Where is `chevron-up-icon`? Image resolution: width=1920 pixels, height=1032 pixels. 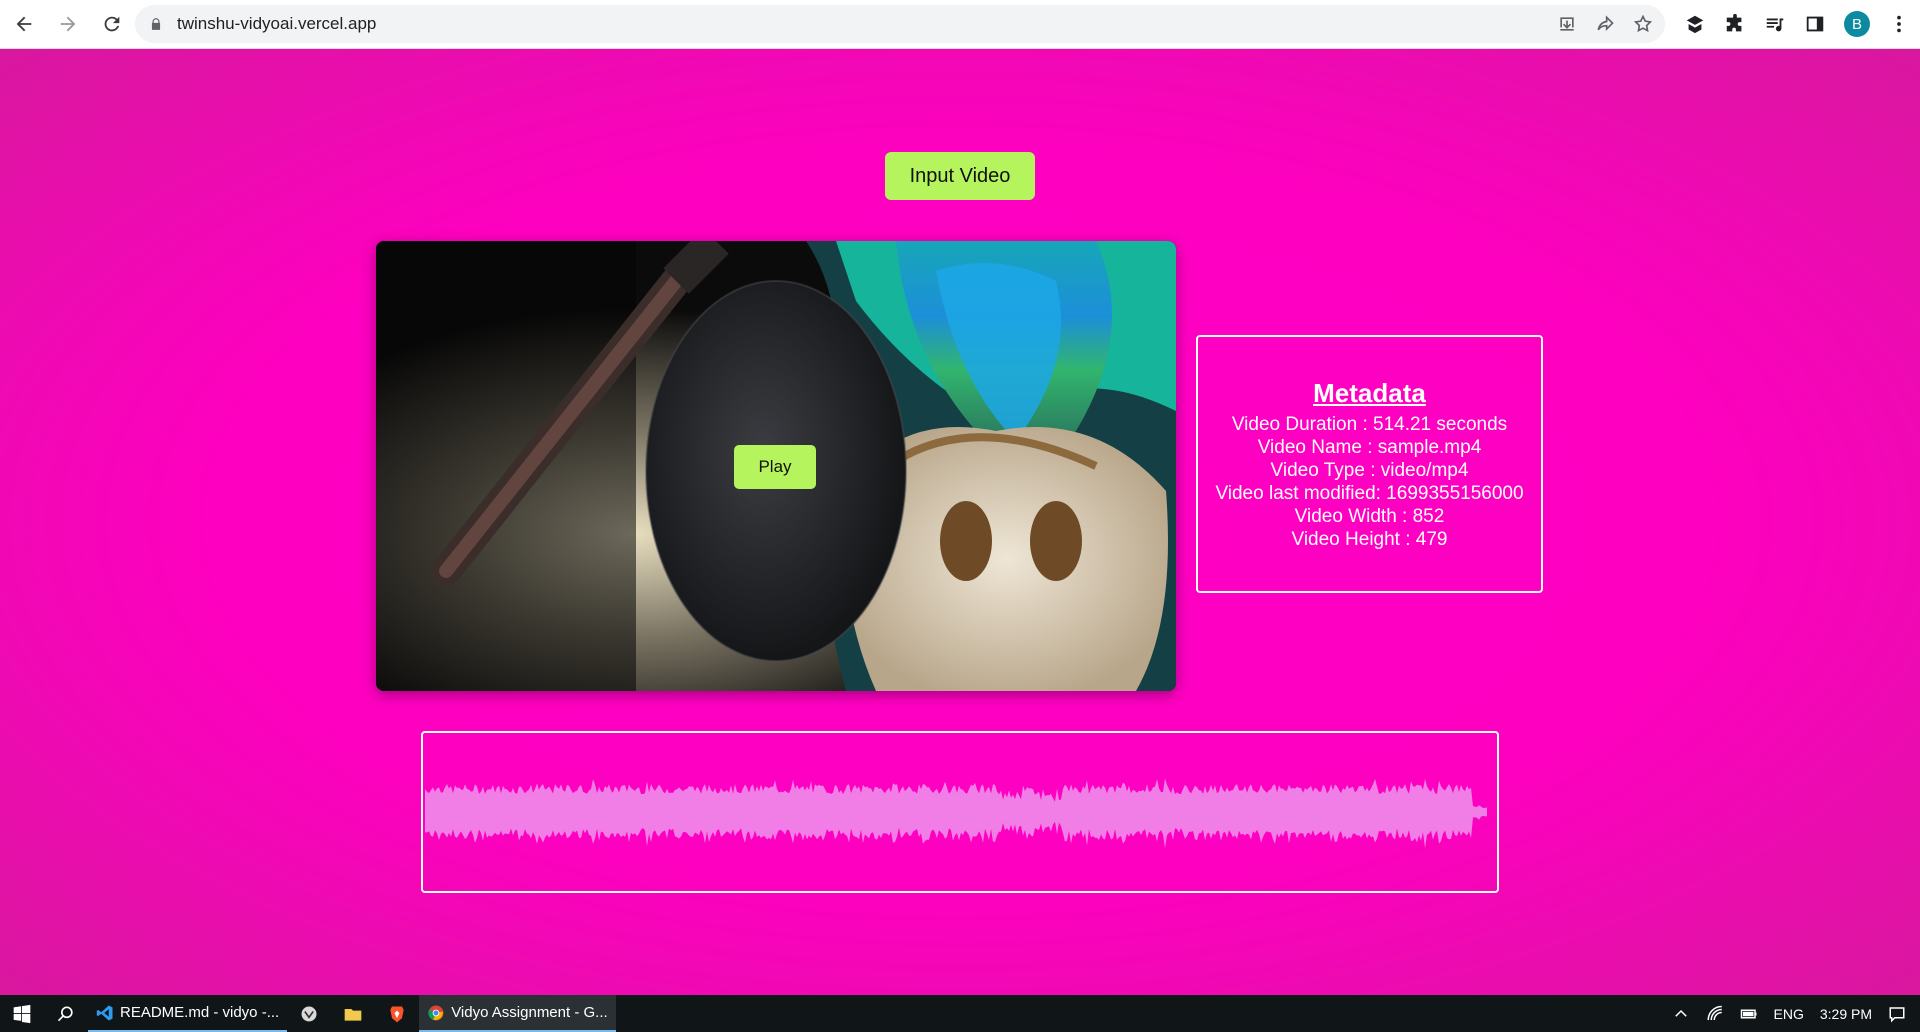
chevron-up-icon is located at coordinates (1681, 1014).